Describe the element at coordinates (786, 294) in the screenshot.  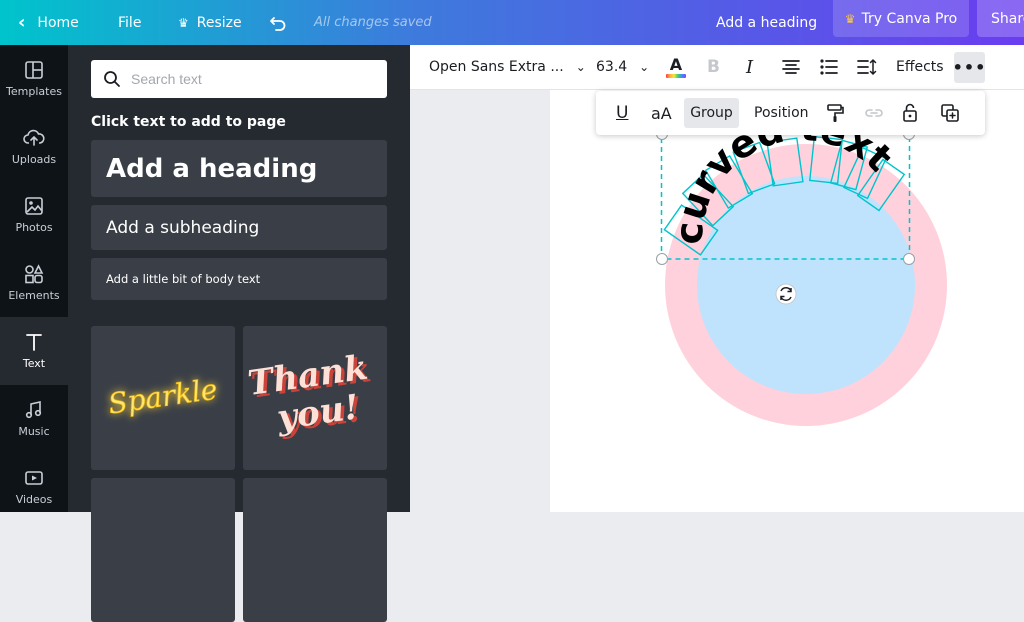
I see `rotate-handle` at that location.